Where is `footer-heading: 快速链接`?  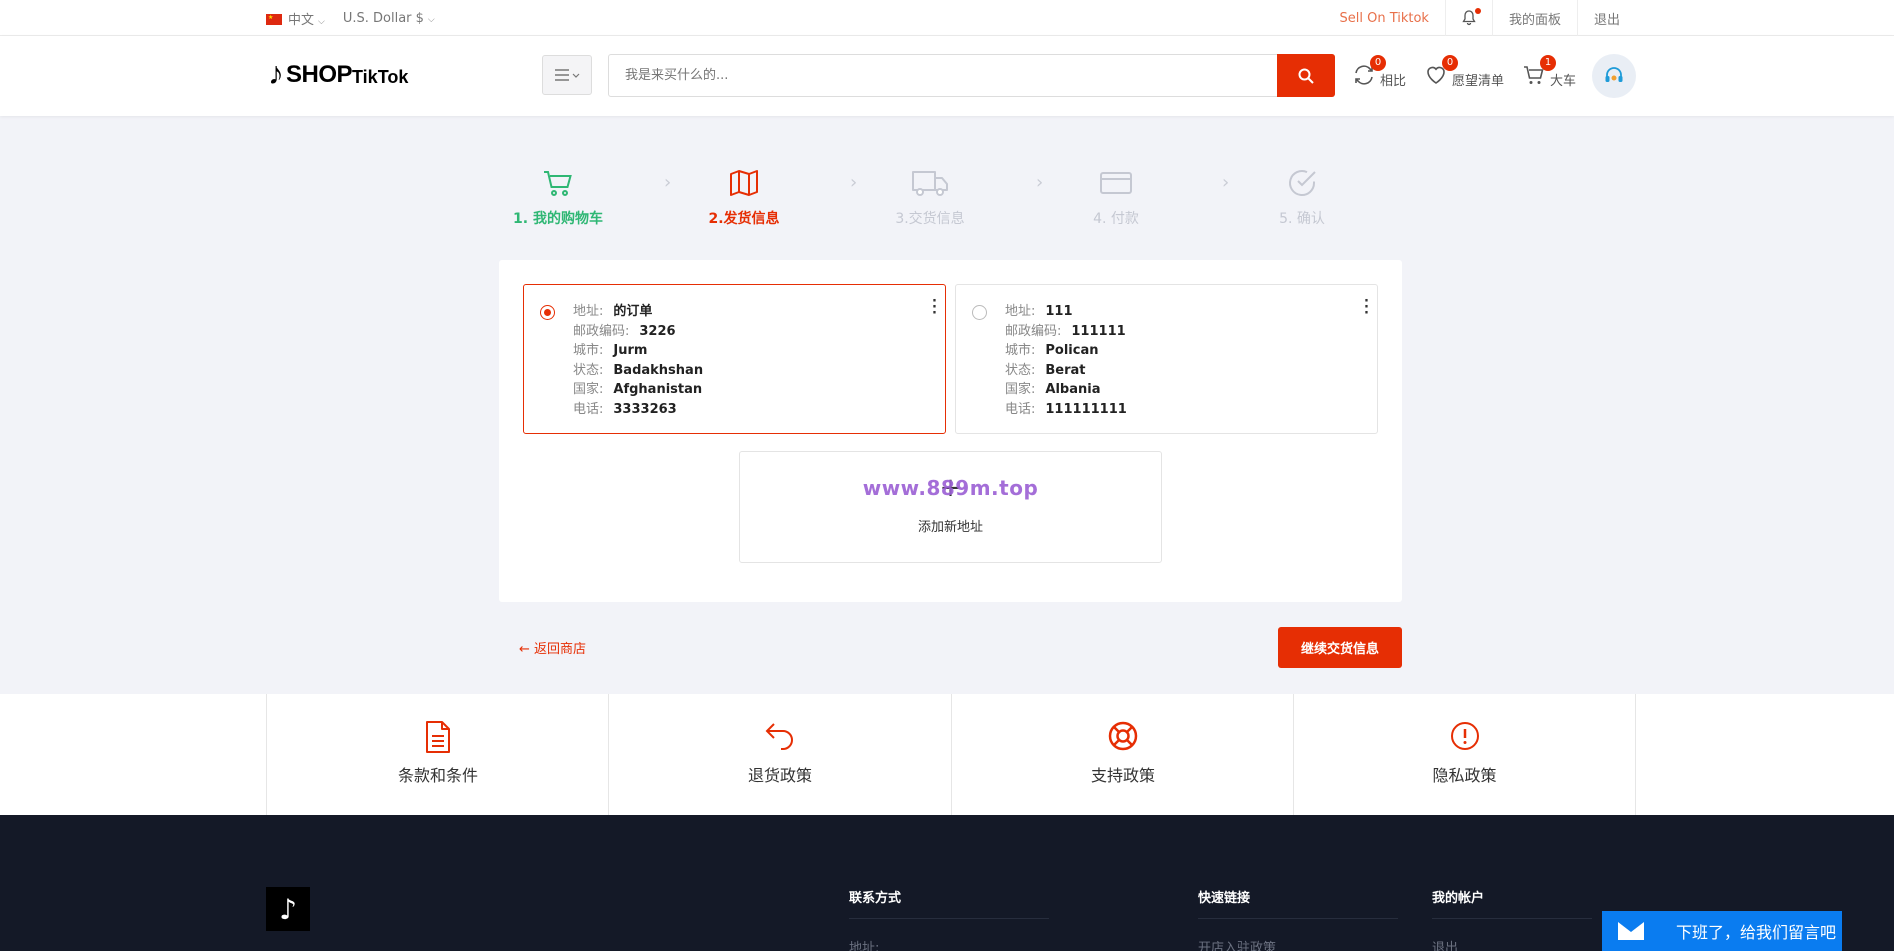
footer-heading: 快速链接 is located at coordinates (1298, 903).